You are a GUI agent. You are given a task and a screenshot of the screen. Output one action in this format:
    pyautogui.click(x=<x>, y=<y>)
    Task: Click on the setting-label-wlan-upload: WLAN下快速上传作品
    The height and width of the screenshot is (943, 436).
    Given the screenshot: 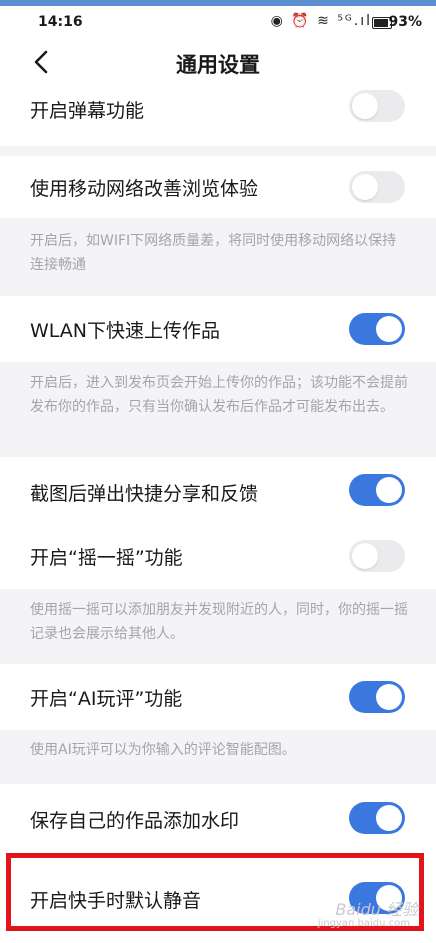 What is the action you would take?
    pyautogui.click(x=125, y=331)
    